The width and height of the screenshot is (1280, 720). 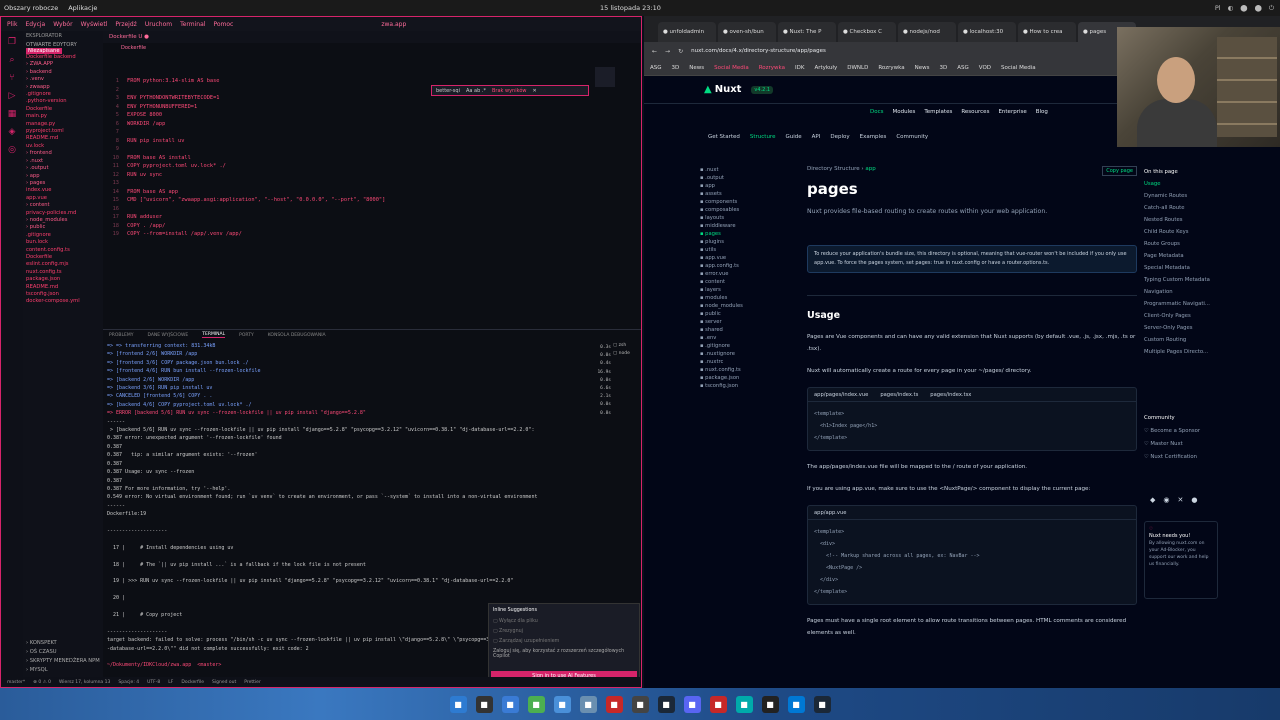 What do you see at coordinates (372, 48) in the screenshot?
I see `breadcrumb: Dockerfile` at bounding box center [372, 48].